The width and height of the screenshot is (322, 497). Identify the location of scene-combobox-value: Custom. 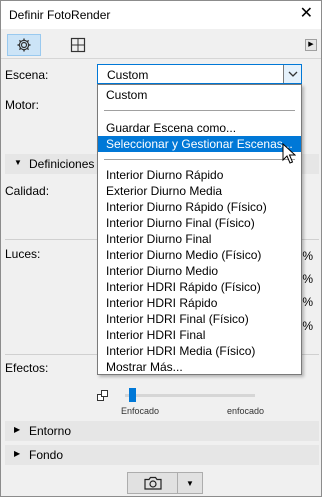
(128, 75).